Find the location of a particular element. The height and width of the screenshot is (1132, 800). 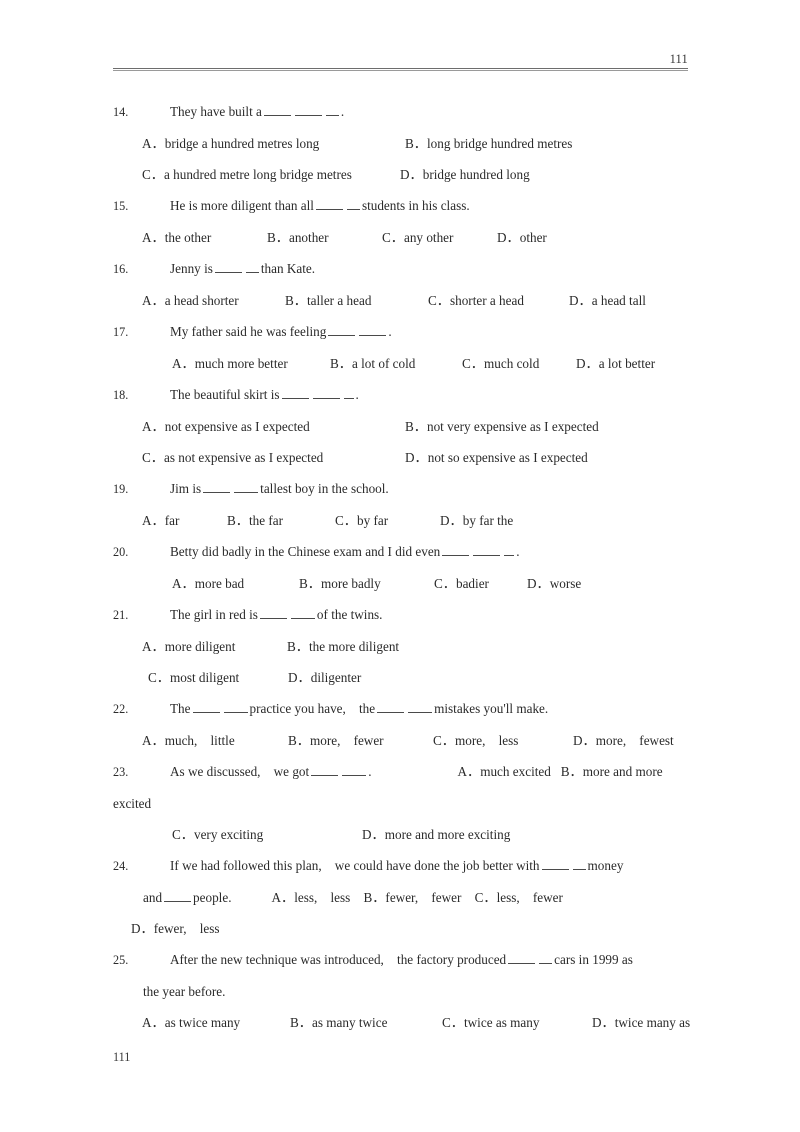

answer-option: D．more, fewest is located at coordinates (623, 740).